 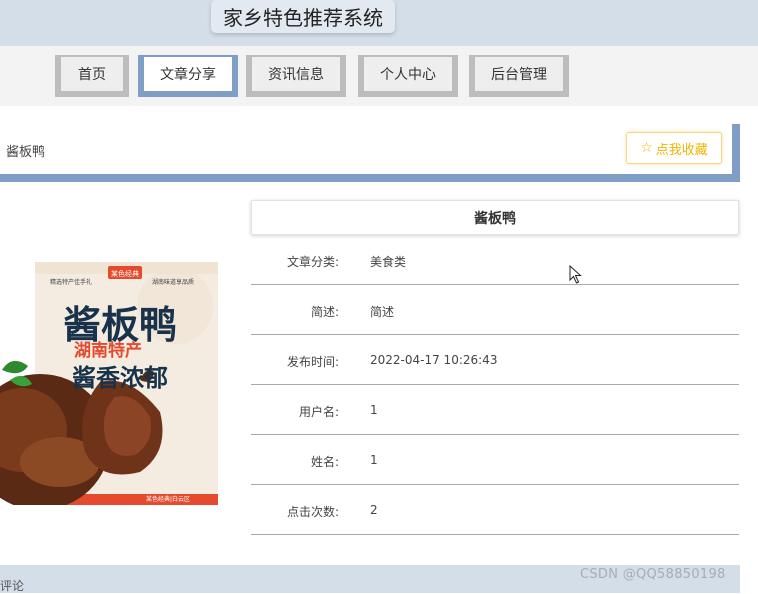 I want to click on mouse-cursor-icon, so click(x=575, y=274).